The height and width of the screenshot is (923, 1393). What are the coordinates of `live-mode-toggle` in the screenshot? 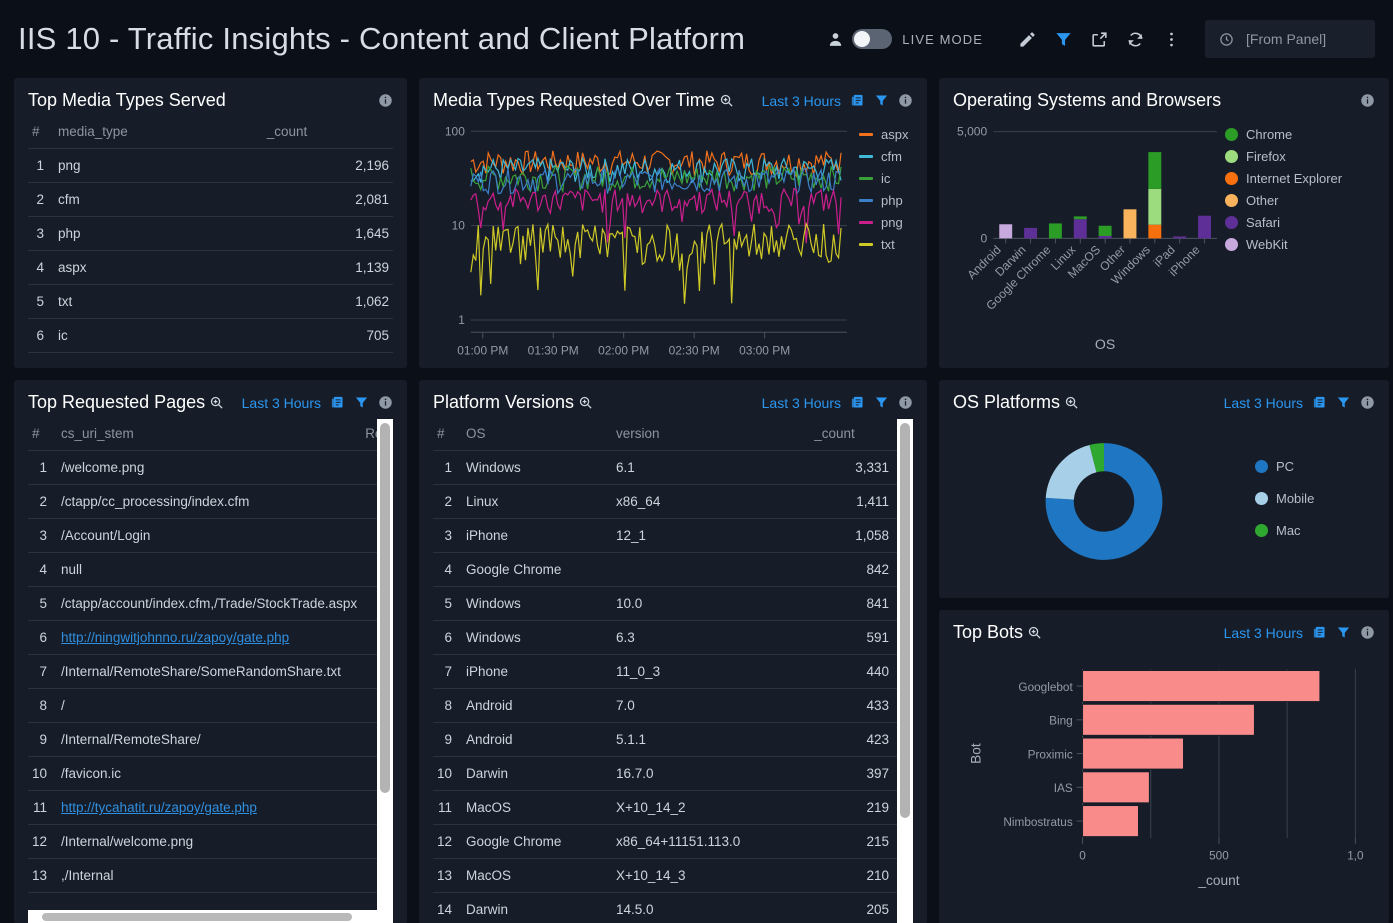 It's located at (872, 39).